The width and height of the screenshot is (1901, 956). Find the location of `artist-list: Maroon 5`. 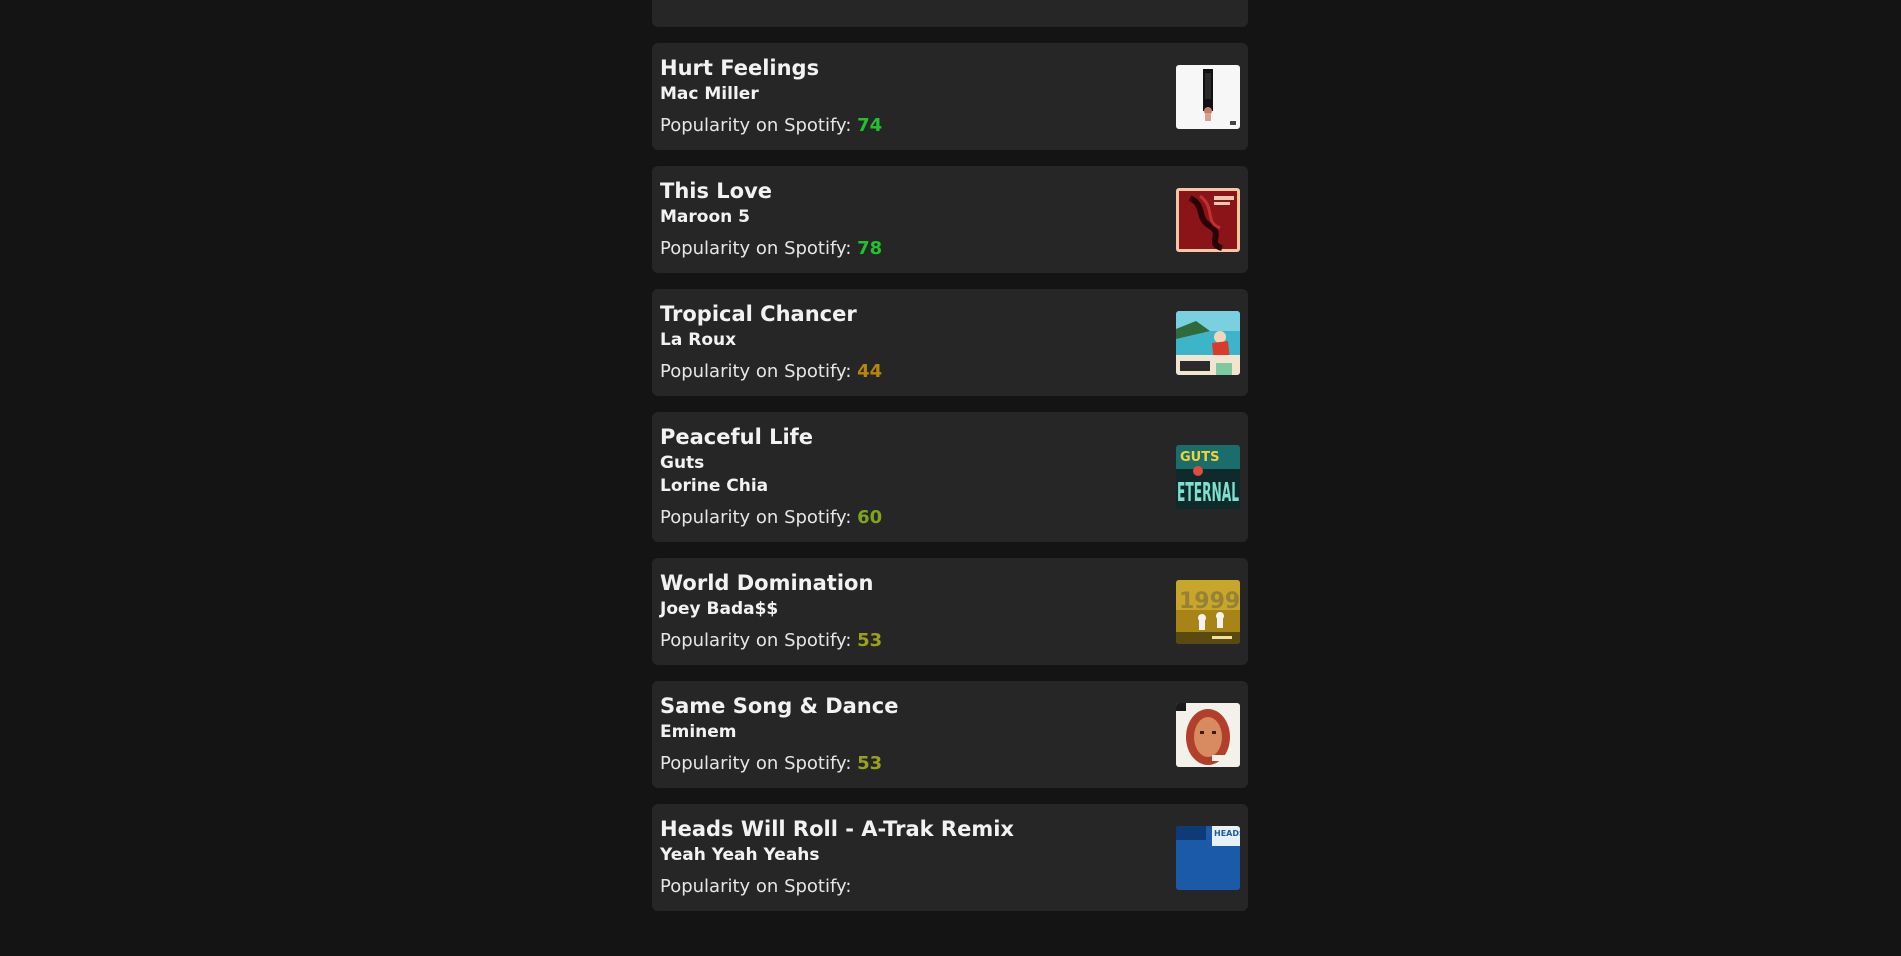

artist-list: Maroon 5 is located at coordinates (950, 217).